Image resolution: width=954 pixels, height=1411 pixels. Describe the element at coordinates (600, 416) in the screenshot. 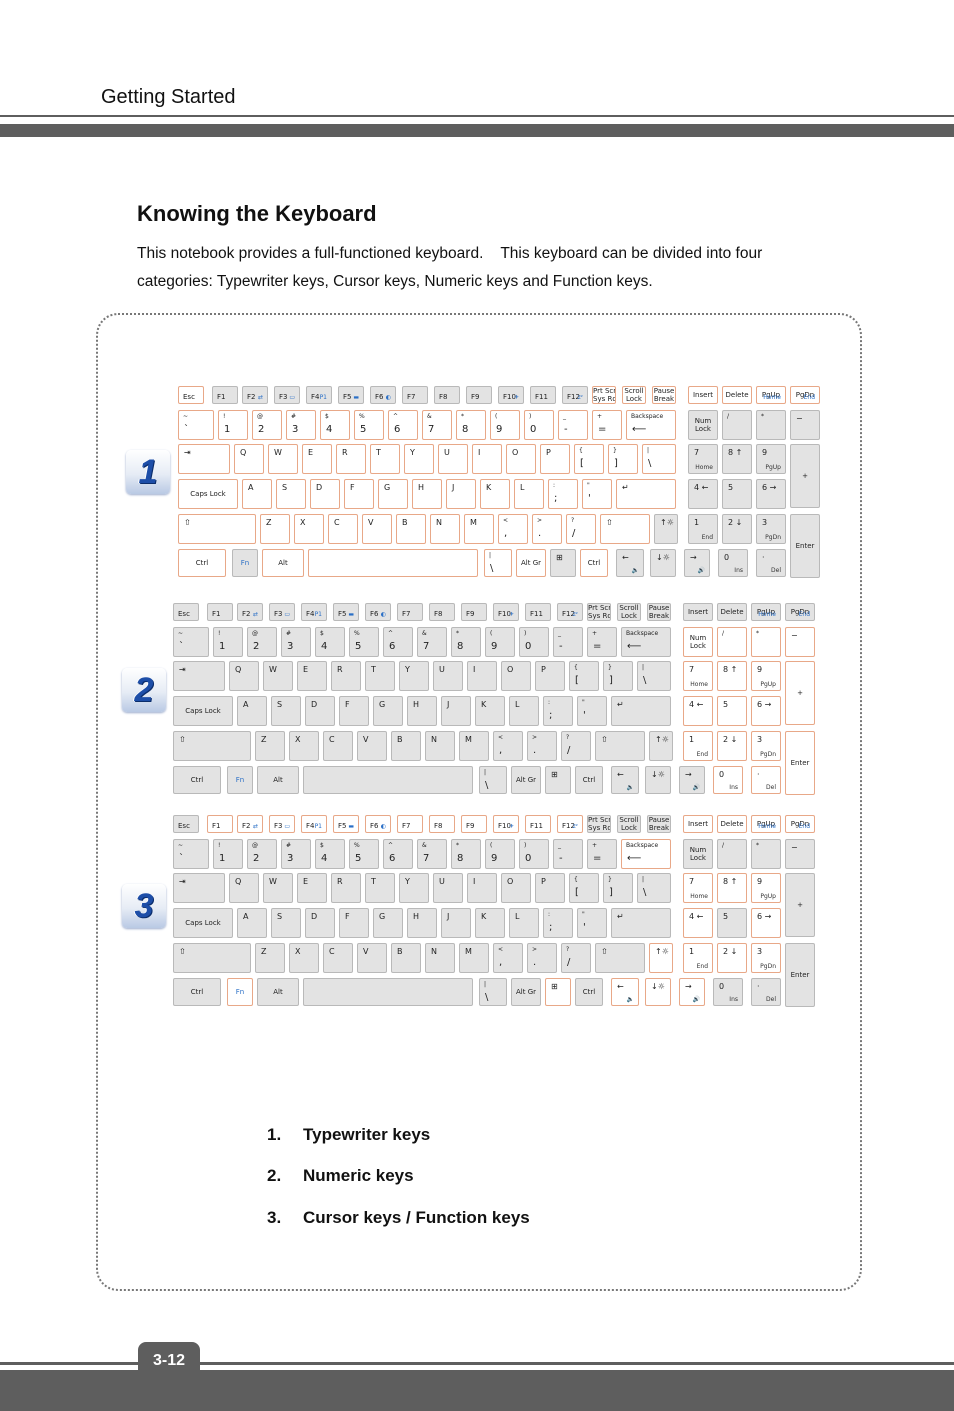

I see `key-shift-label: +` at that location.